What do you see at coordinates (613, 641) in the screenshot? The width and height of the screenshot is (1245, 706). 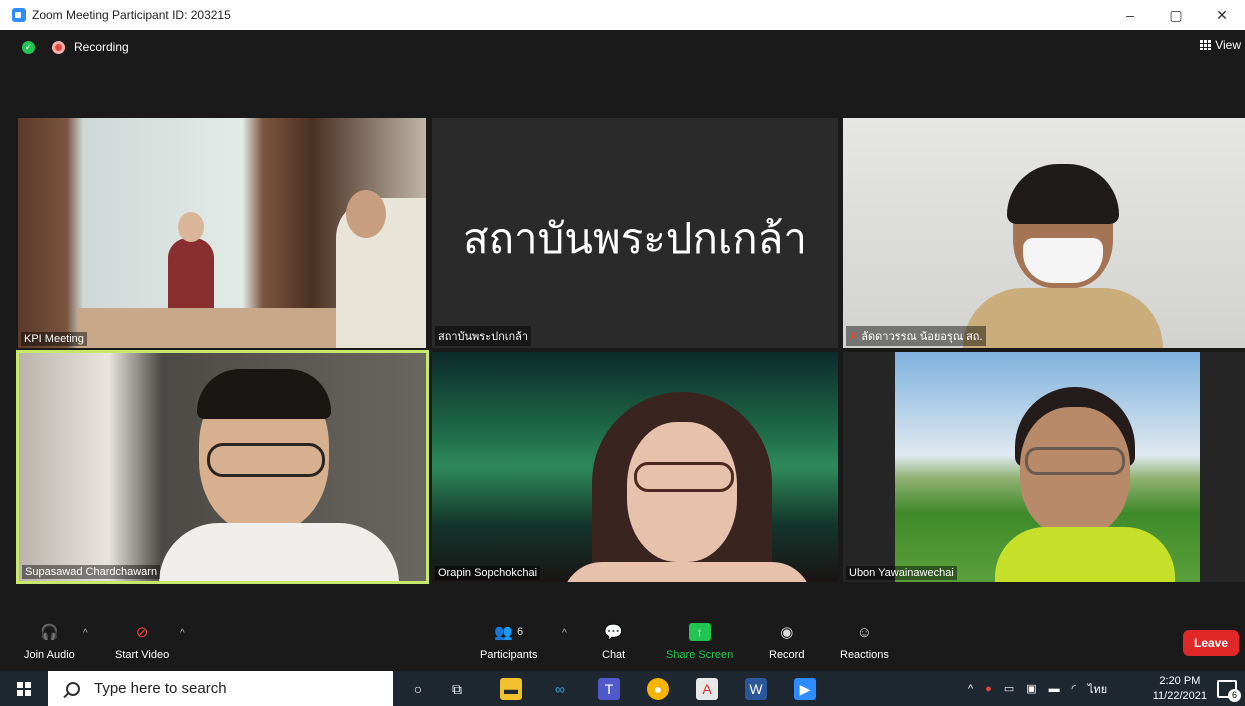 I see `chat-button: 💬 Chat` at bounding box center [613, 641].